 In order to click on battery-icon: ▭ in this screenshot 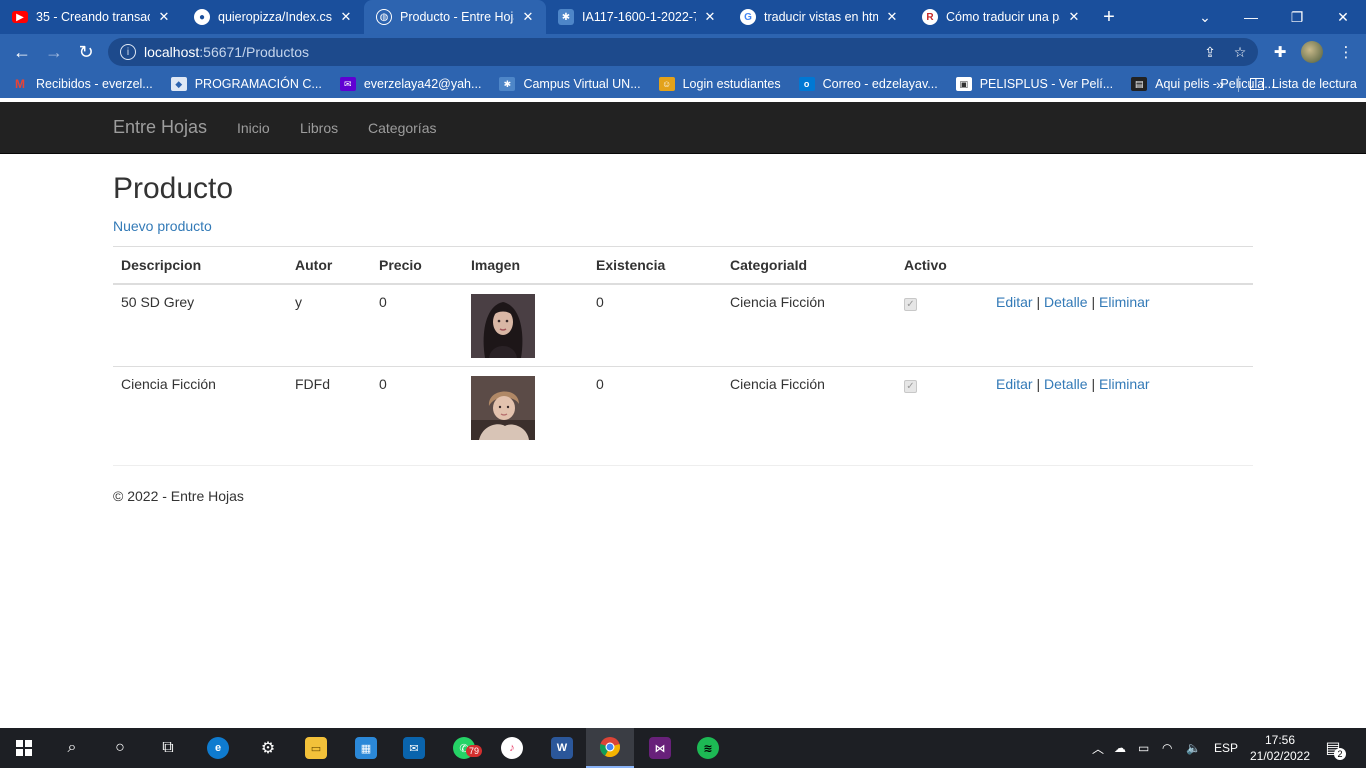, I will do `click(1143, 748)`.